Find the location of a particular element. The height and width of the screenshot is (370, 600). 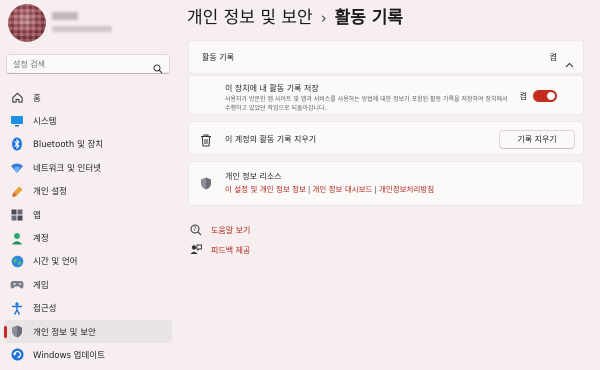

privacy-dashboard-link: 개인 정보 대시보드 is located at coordinates (342, 189).